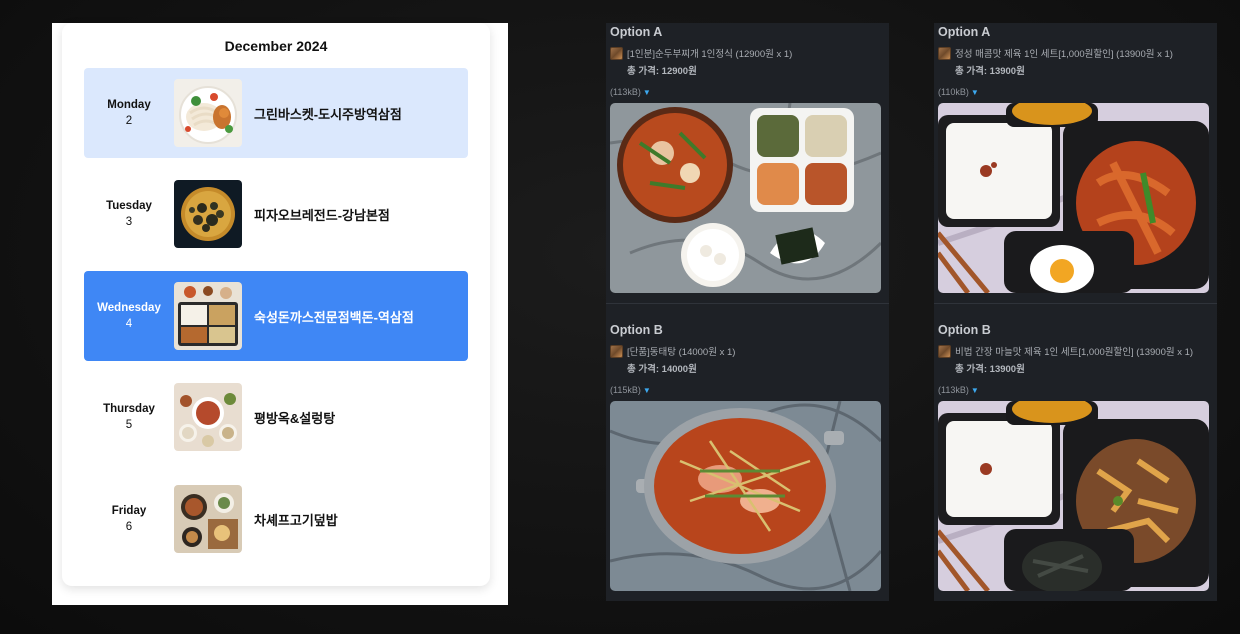  Describe the element at coordinates (745, 198) in the screenshot. I see `sundubu-set-photo` at that location.